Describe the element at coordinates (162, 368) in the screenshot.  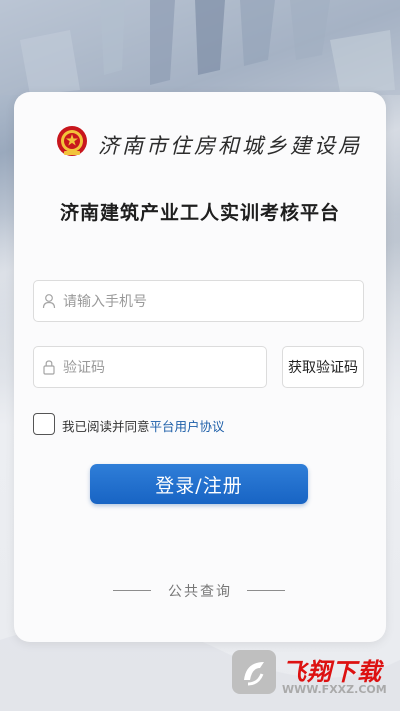
I see `code-input` at that location.